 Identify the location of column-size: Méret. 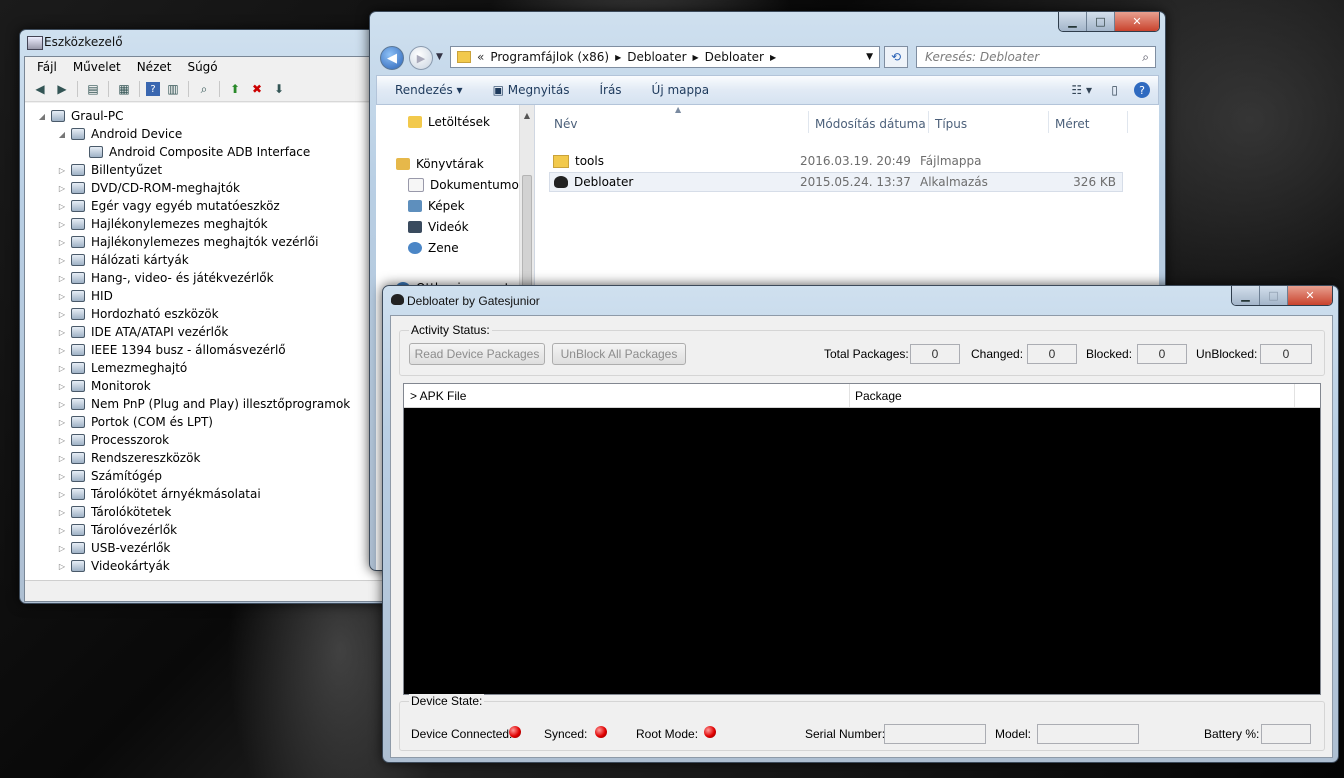
(1072, 124).